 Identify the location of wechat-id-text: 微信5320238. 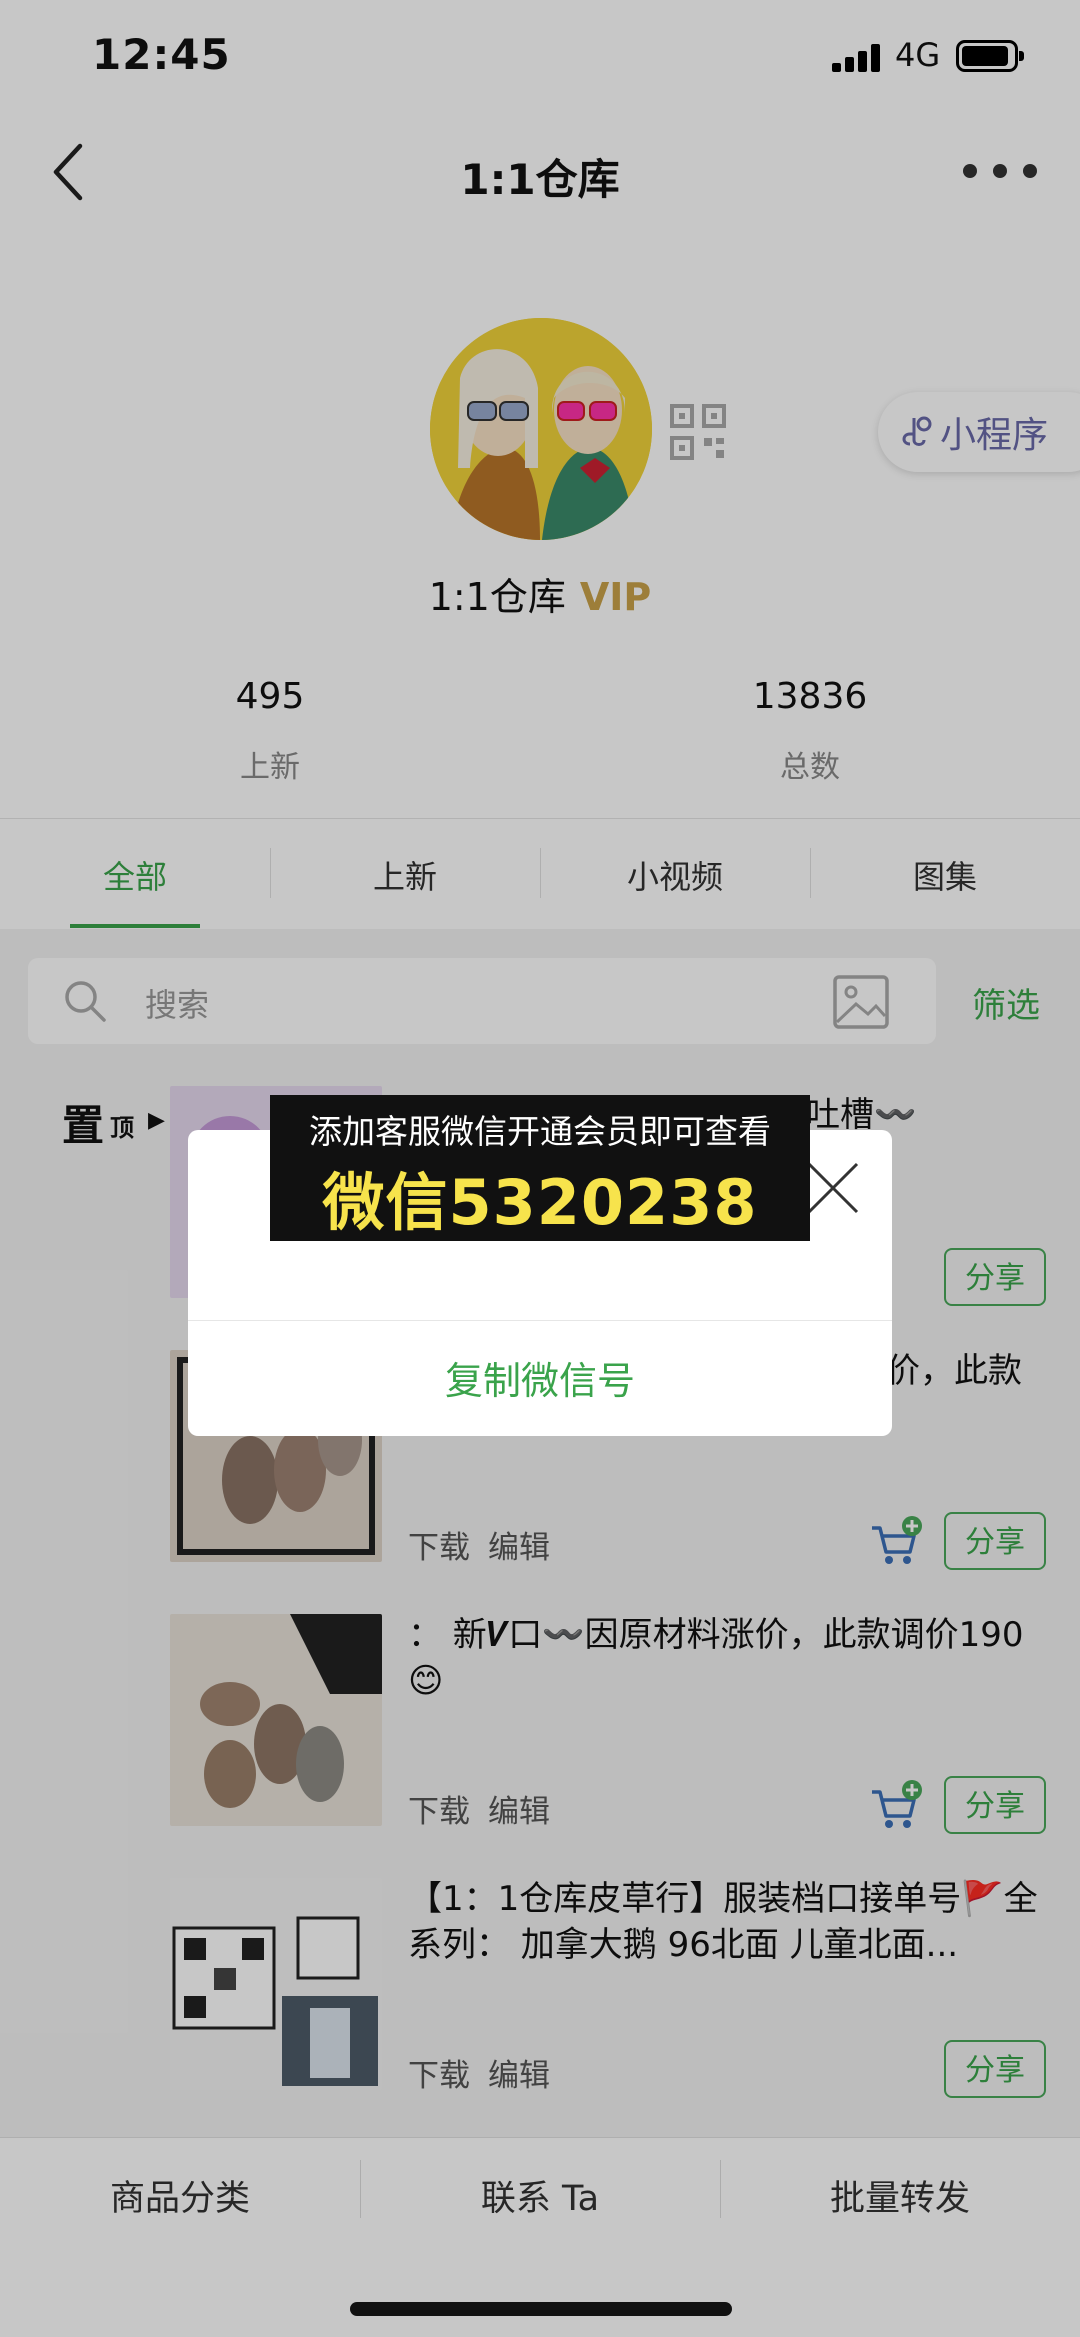
(540, 1202).